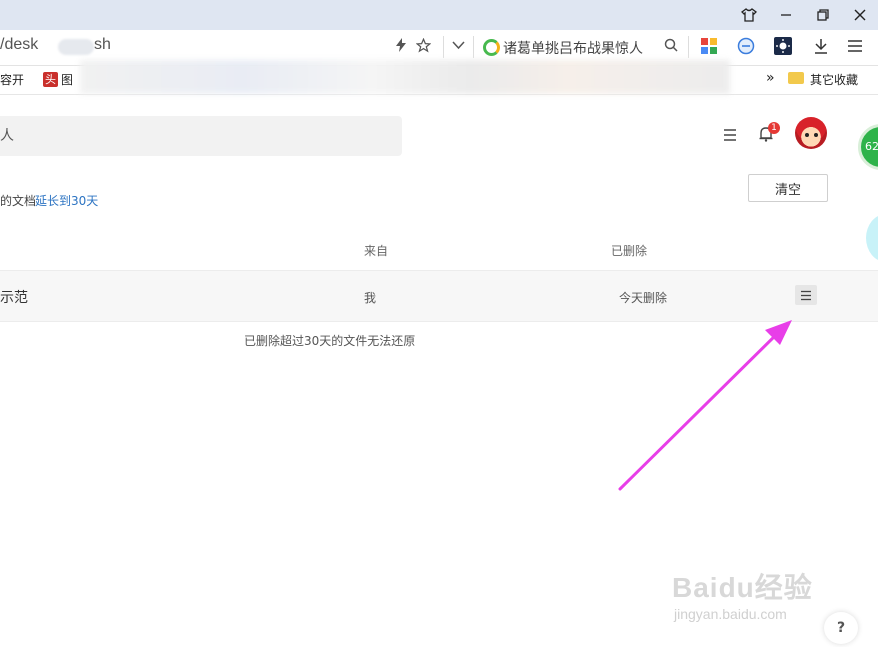  I want to click on star-icon, so click(423, 47).